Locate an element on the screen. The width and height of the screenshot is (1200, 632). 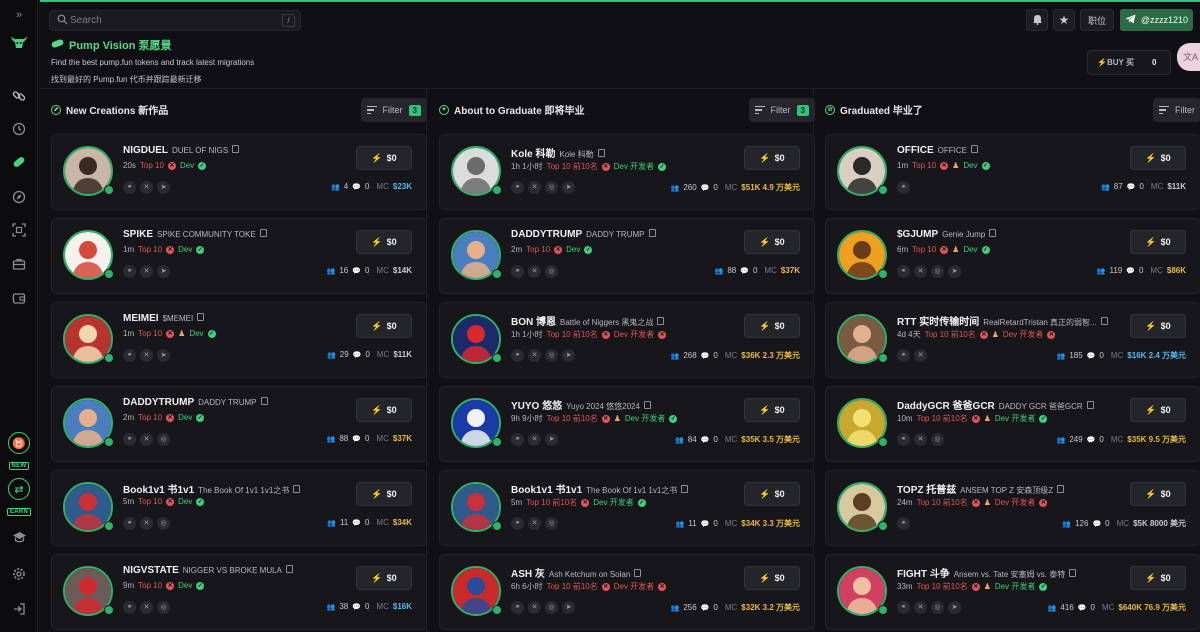
link-icon is located at coordinates (19, 96).